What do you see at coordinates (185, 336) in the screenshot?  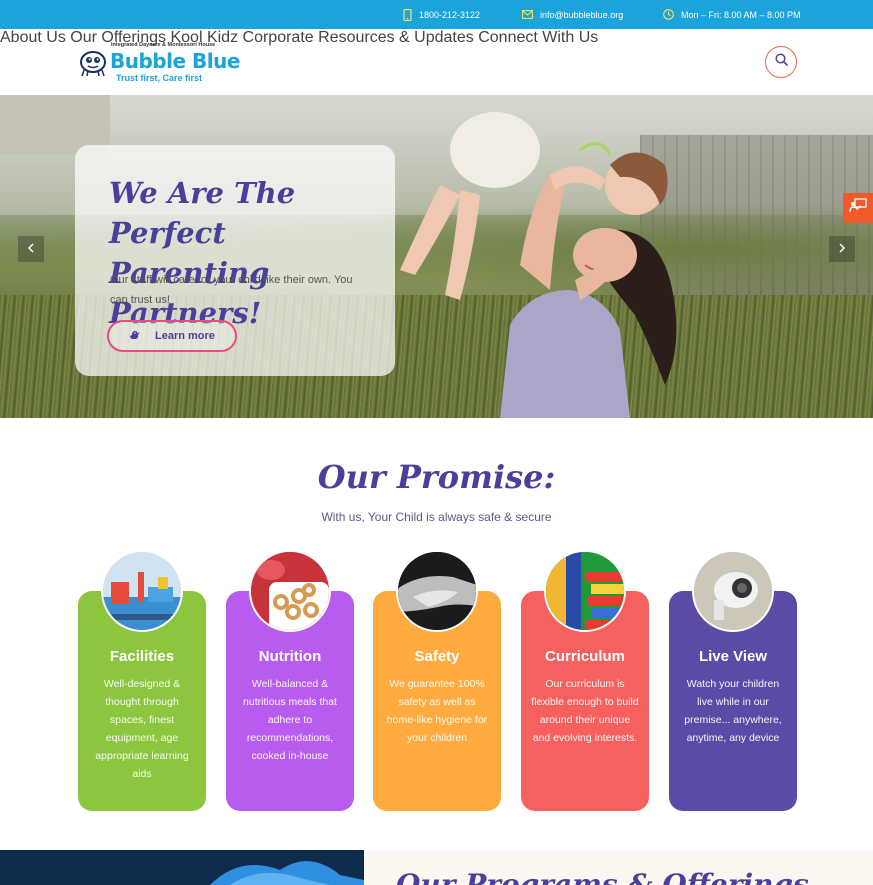 I see `learn-more-label: Learn more` at bounding box center [185, 336].